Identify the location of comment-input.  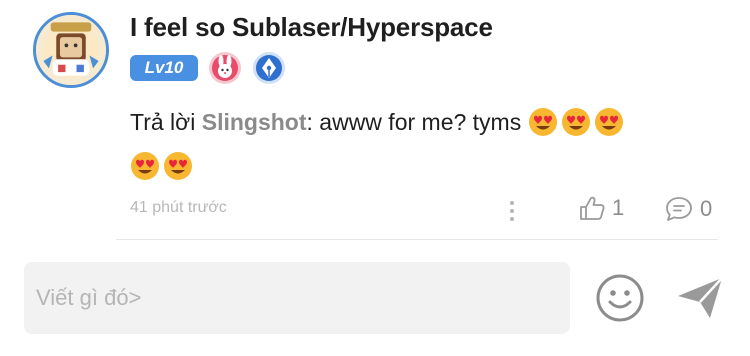
(297, 298).